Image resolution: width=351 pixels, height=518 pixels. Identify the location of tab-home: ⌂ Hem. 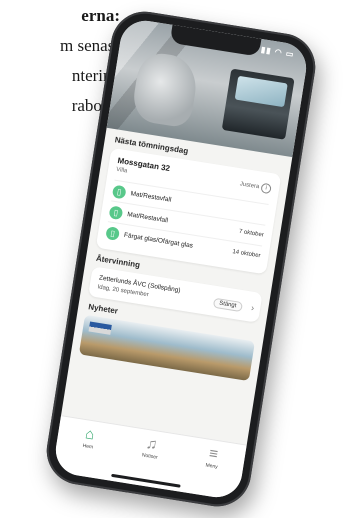
(86, 451).